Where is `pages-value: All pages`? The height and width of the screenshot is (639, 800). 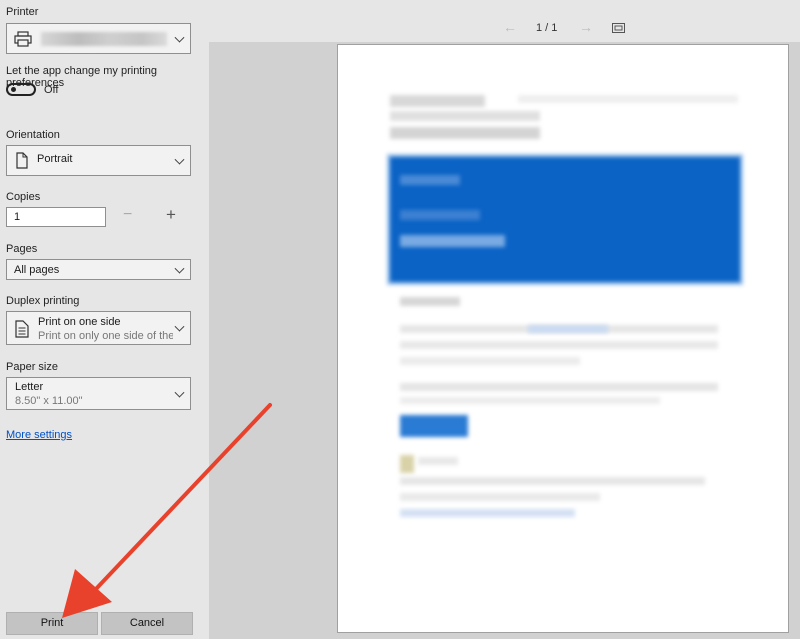
pages-value: All pages is located at coordinates (37, 270).